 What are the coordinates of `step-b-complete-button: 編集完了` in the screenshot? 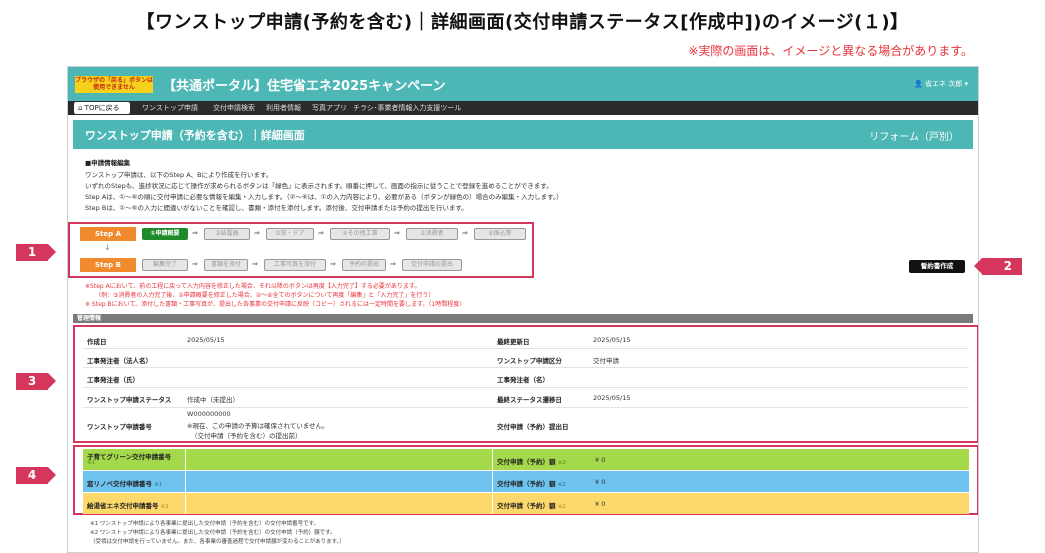 It's located at (165, 265).